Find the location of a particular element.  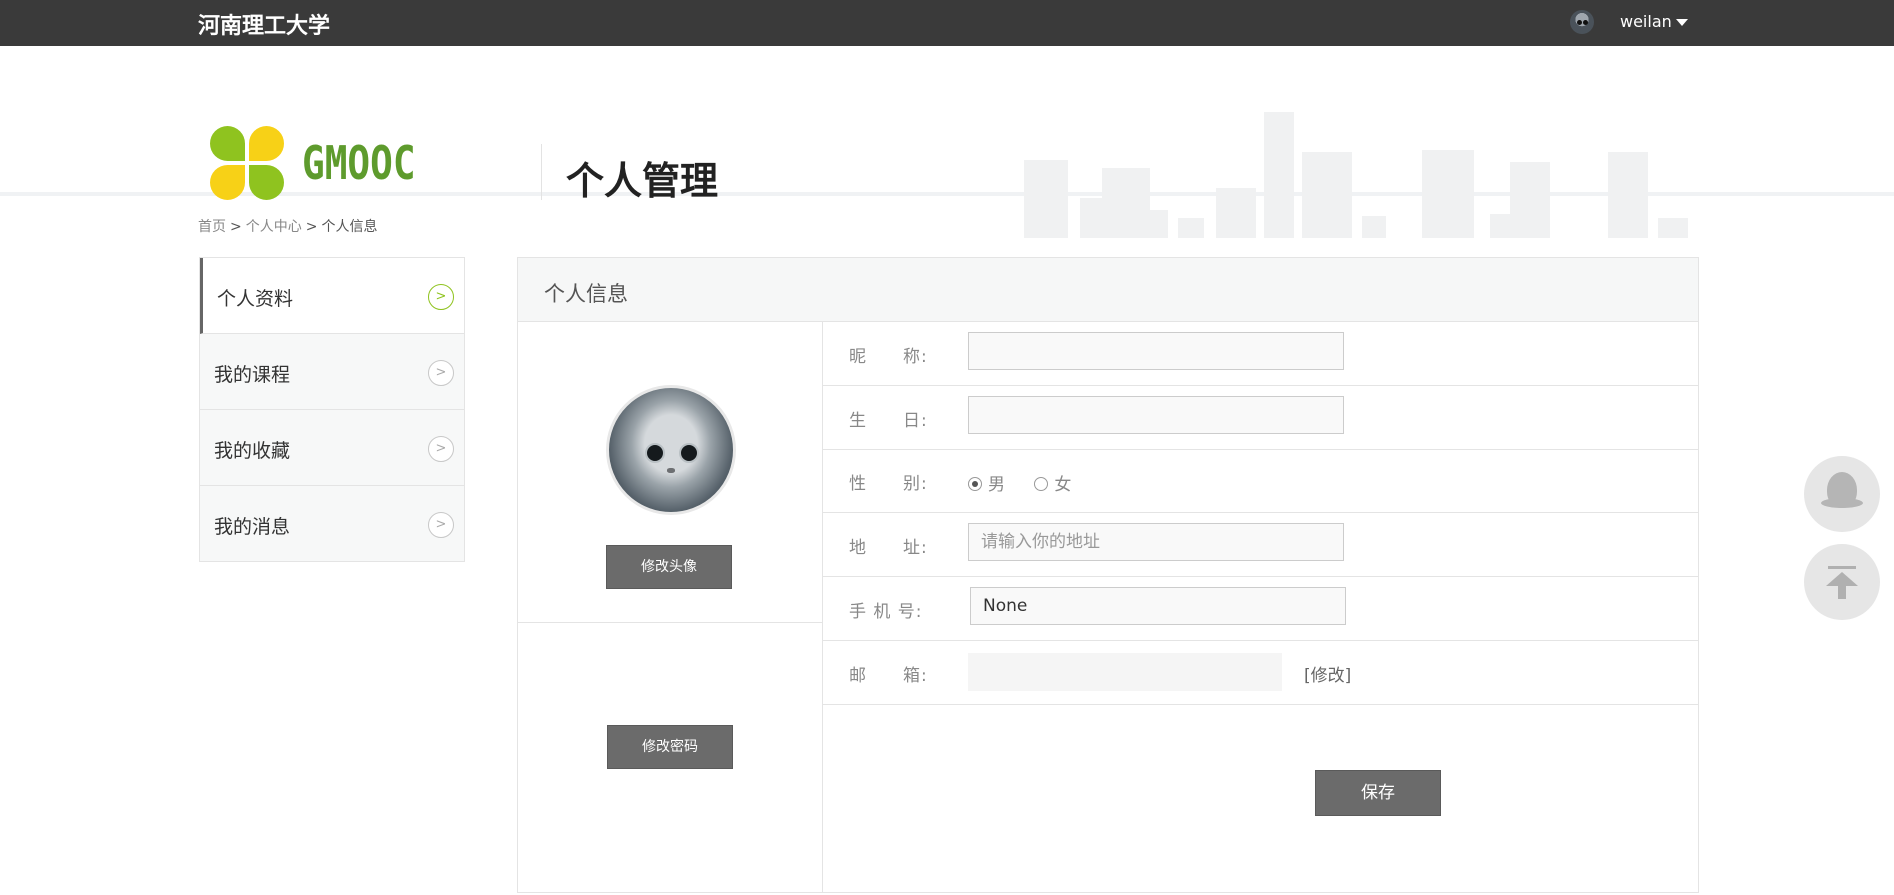

page-title: 个人管理 is located at coordinates (642, 181).